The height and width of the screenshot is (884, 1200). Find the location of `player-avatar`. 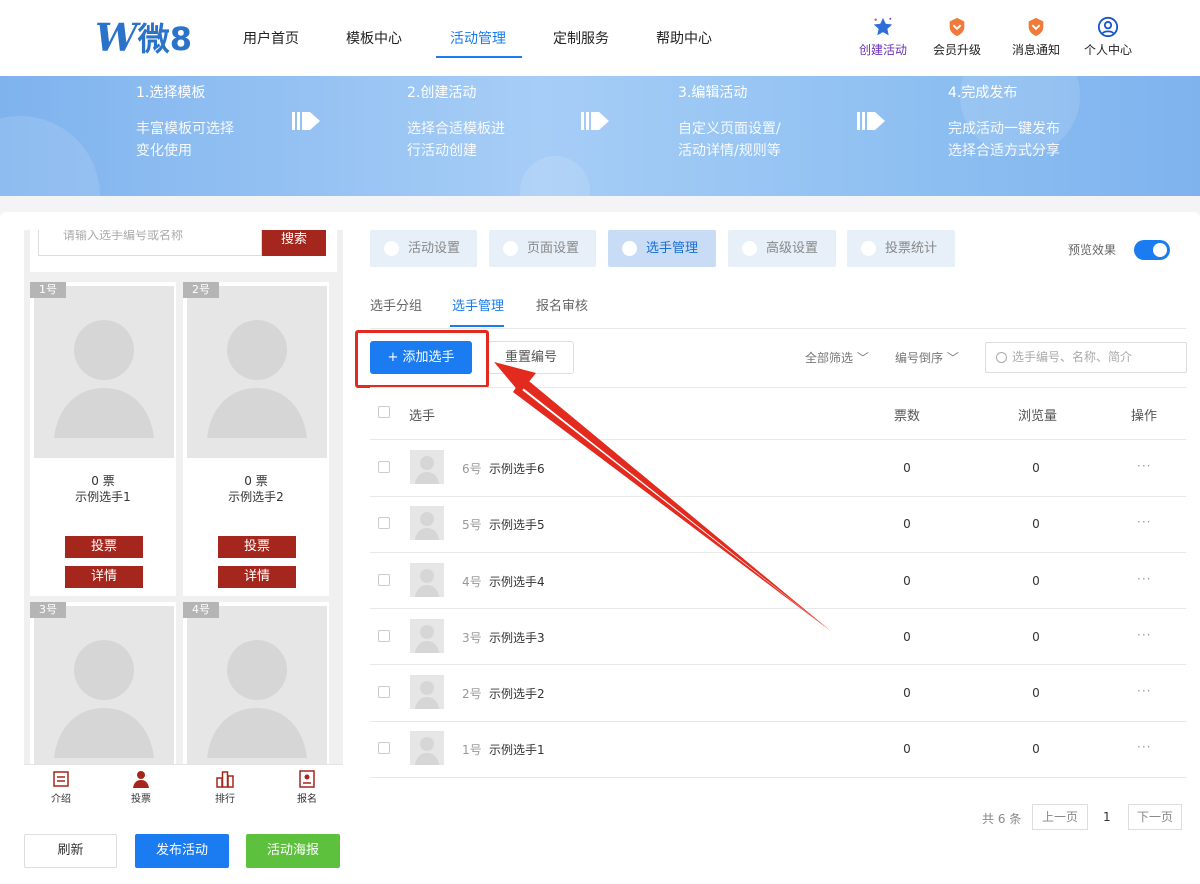

player-avatar is located at coordinates (427, 636).